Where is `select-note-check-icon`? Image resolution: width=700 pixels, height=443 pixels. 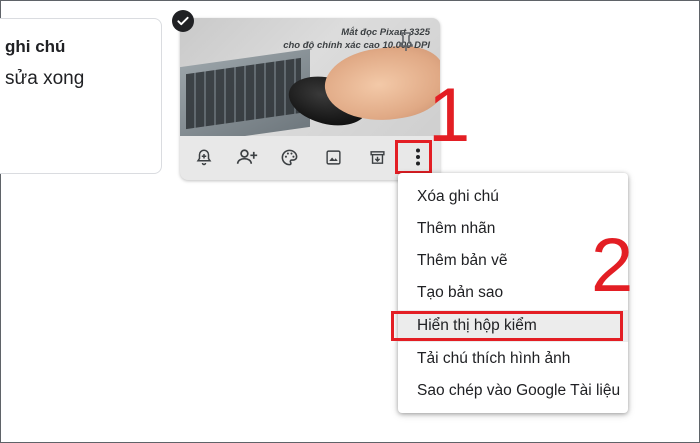
select-note-check-icon is located at coordinates (183, 21).